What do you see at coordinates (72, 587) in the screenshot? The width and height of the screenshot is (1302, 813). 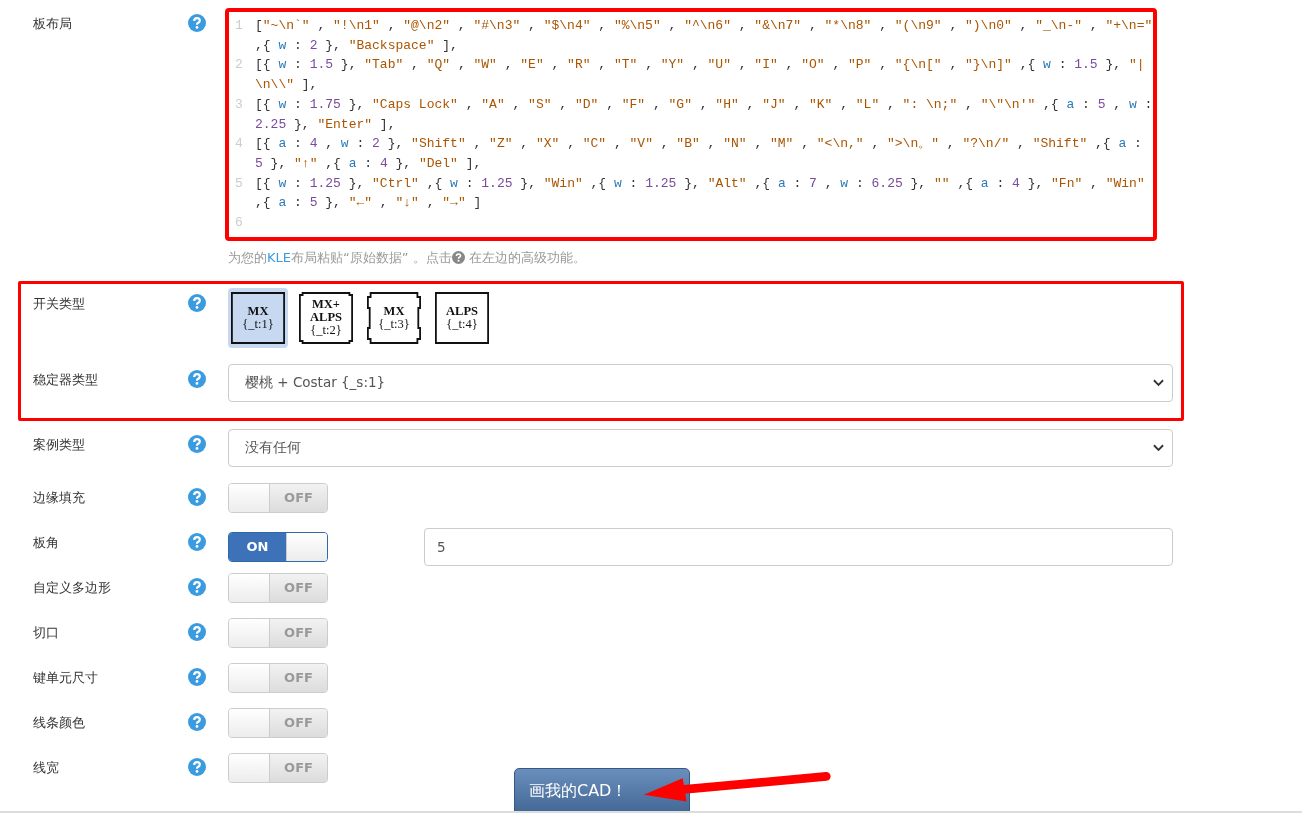 I see `field-label: 自定义多边形` at bounding box center [72, 587].